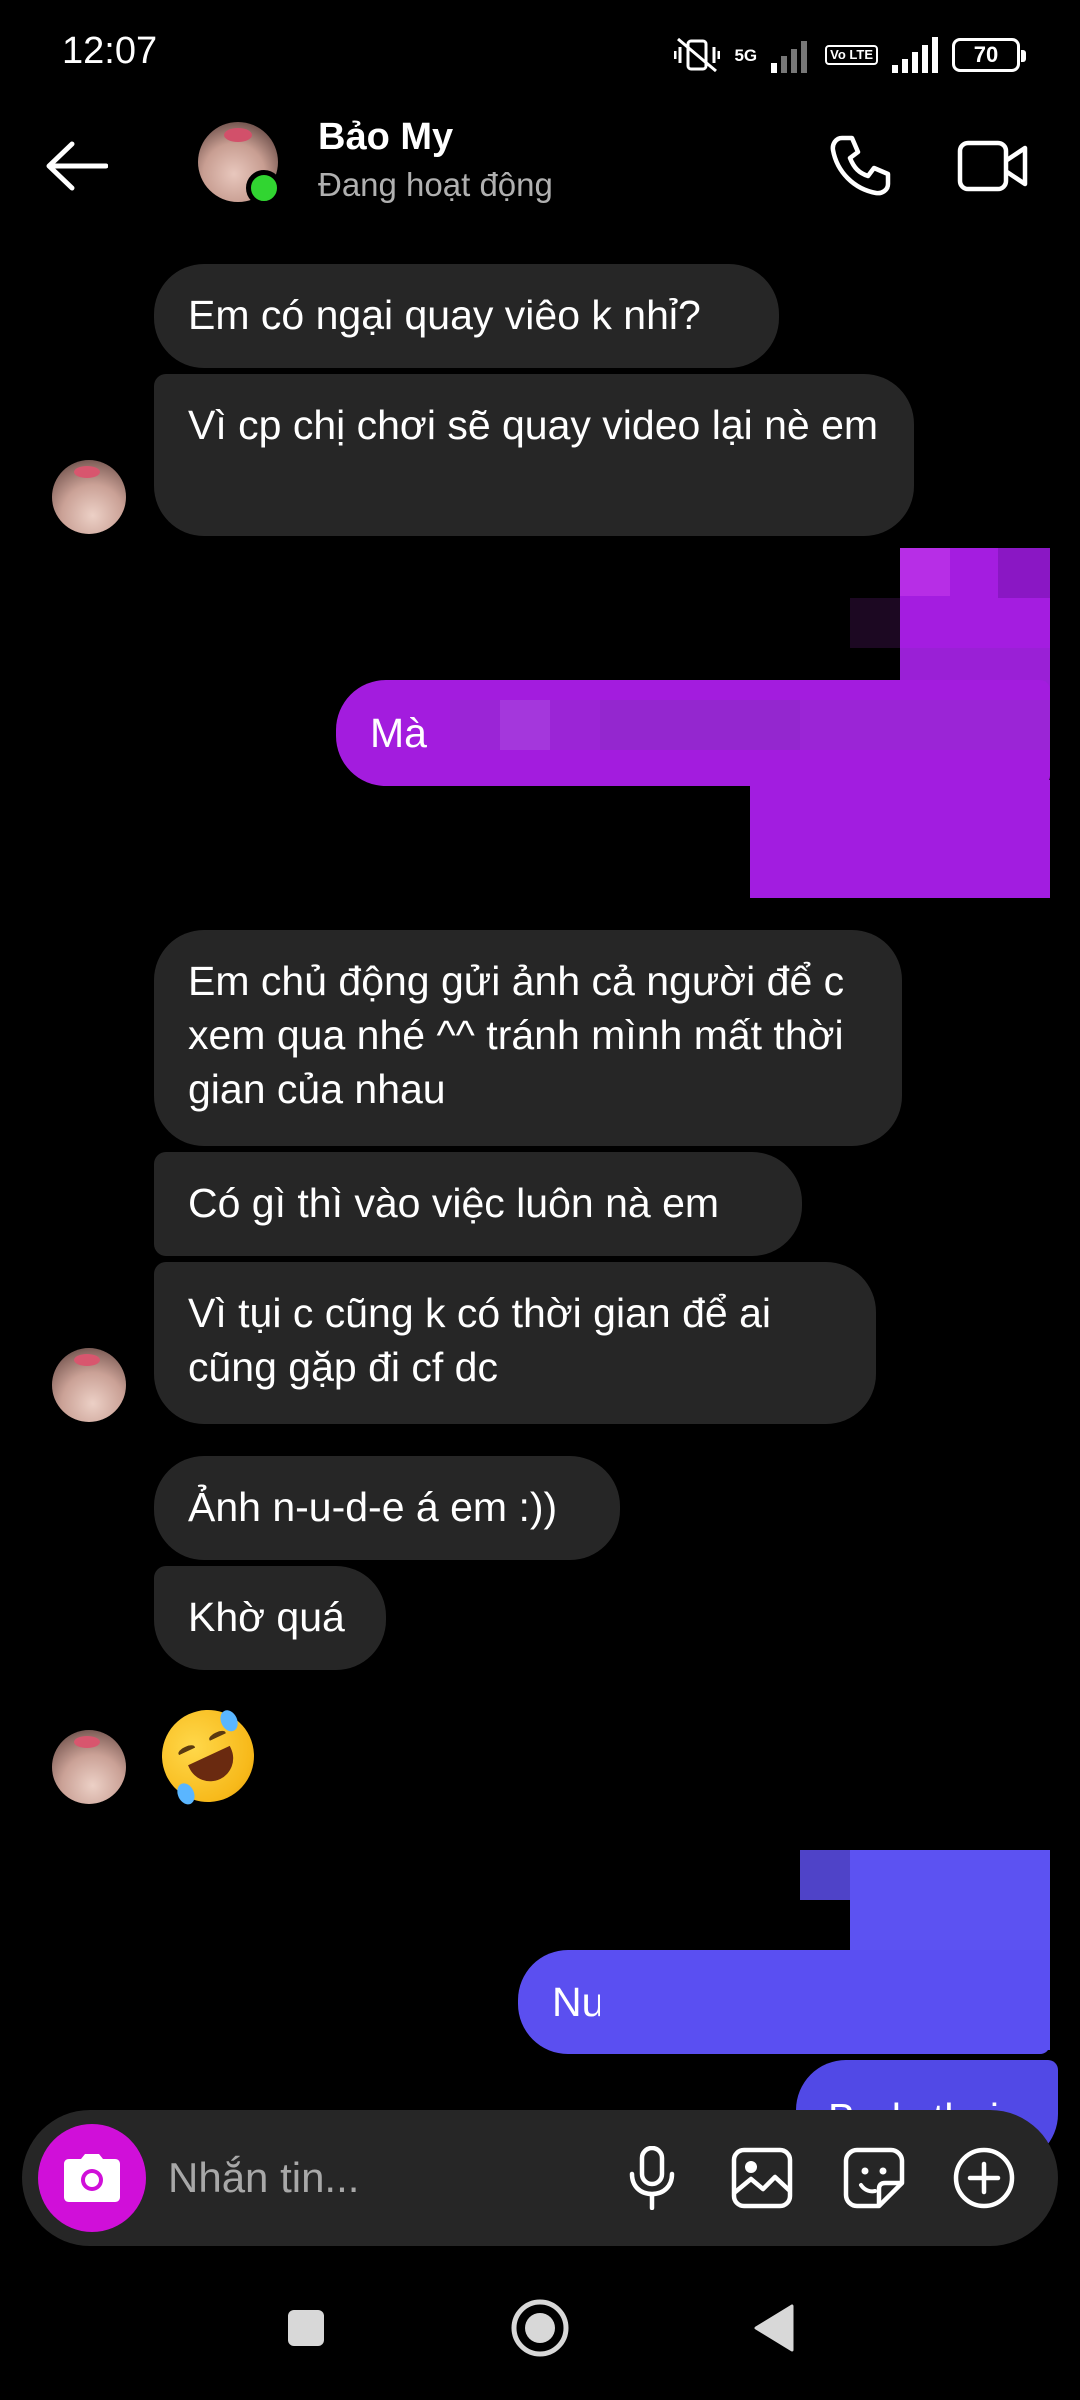 Image resolution: width=1080 pixels, height=2400 pixels. I want to click on microphone-button, so click(652, 2178).